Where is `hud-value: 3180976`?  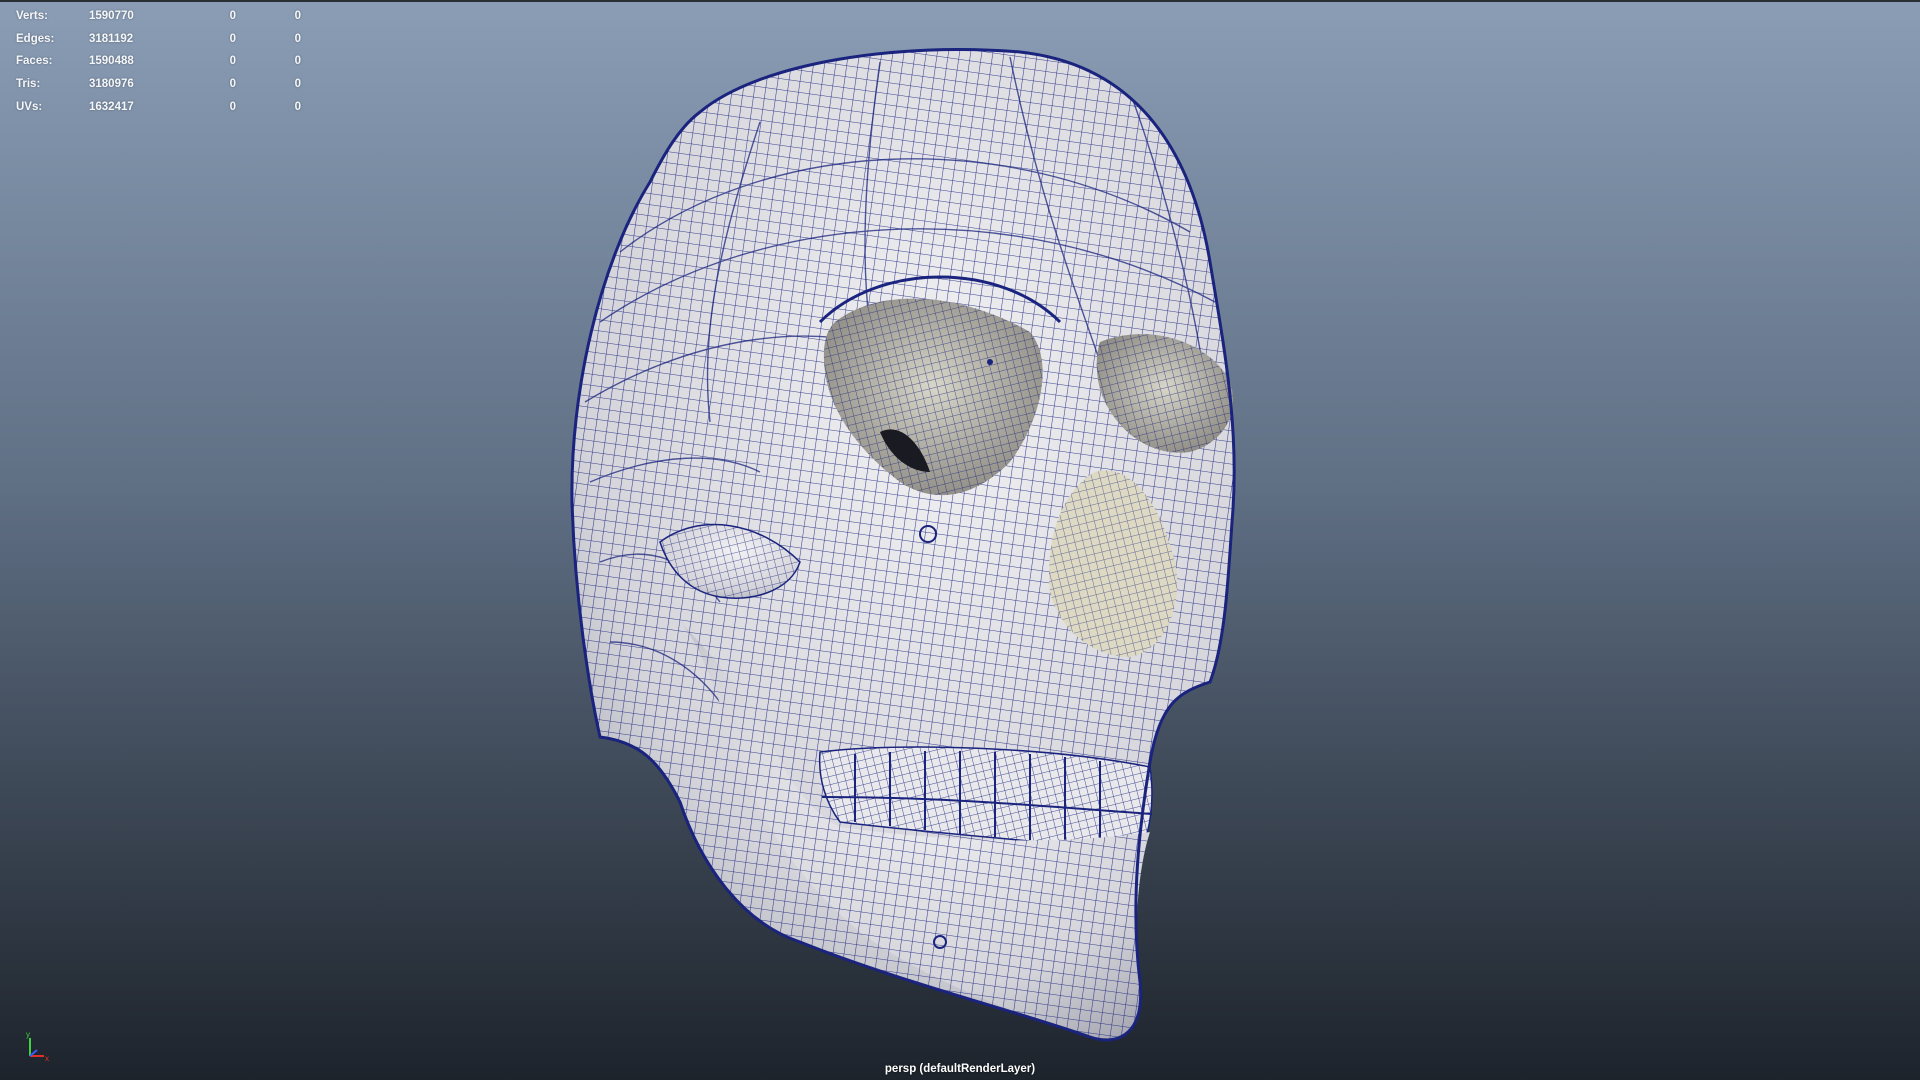
hud-value: 3180976 is located at coordinates (111, 84).